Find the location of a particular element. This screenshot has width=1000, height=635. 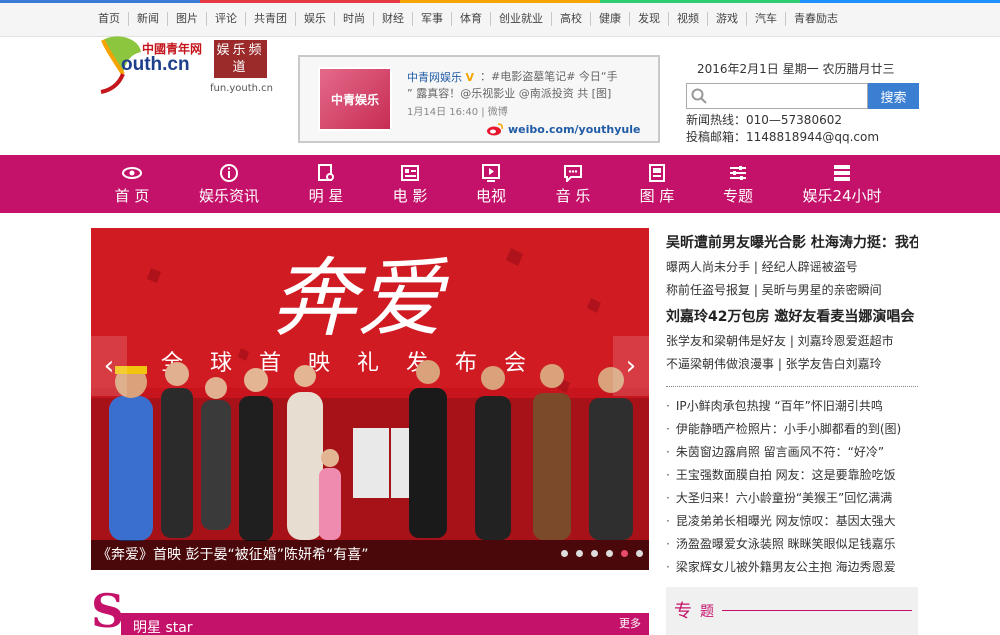

news-list-item: 汤盈盈曝爱女泳装照 眯眯笑眼似足钱嘉乐 is located at coordinates (792, 544).